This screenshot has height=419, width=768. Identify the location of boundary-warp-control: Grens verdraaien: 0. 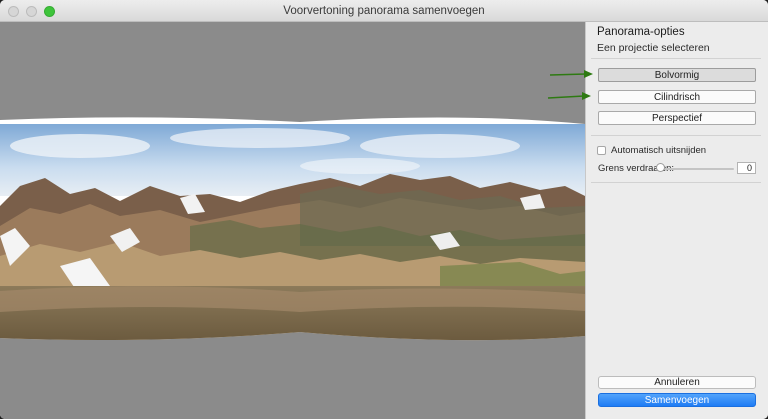
(678, 169).